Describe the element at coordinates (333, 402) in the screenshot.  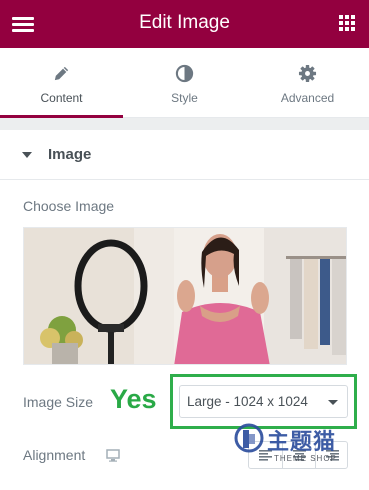
I see `chevron-down-icon` at that location.